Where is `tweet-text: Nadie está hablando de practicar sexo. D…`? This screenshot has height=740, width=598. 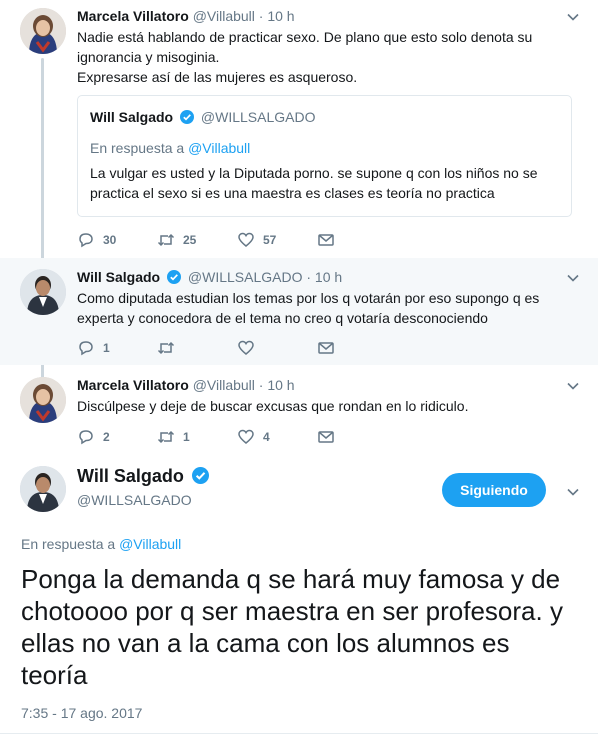
tweet-text: Nadie está hablando de practicar sexo. D… is located at coordinates (305, 57).